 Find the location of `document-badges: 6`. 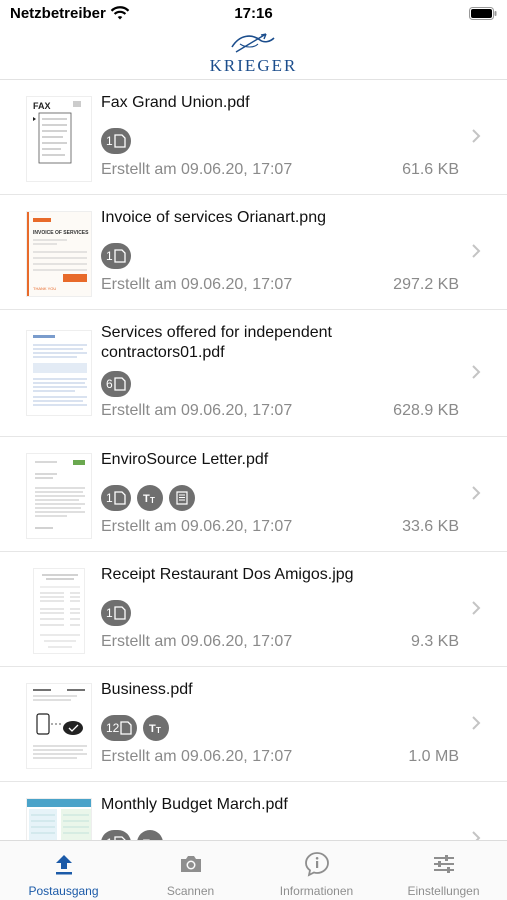

document-badges: 6 is located at coordinates (116, 384).